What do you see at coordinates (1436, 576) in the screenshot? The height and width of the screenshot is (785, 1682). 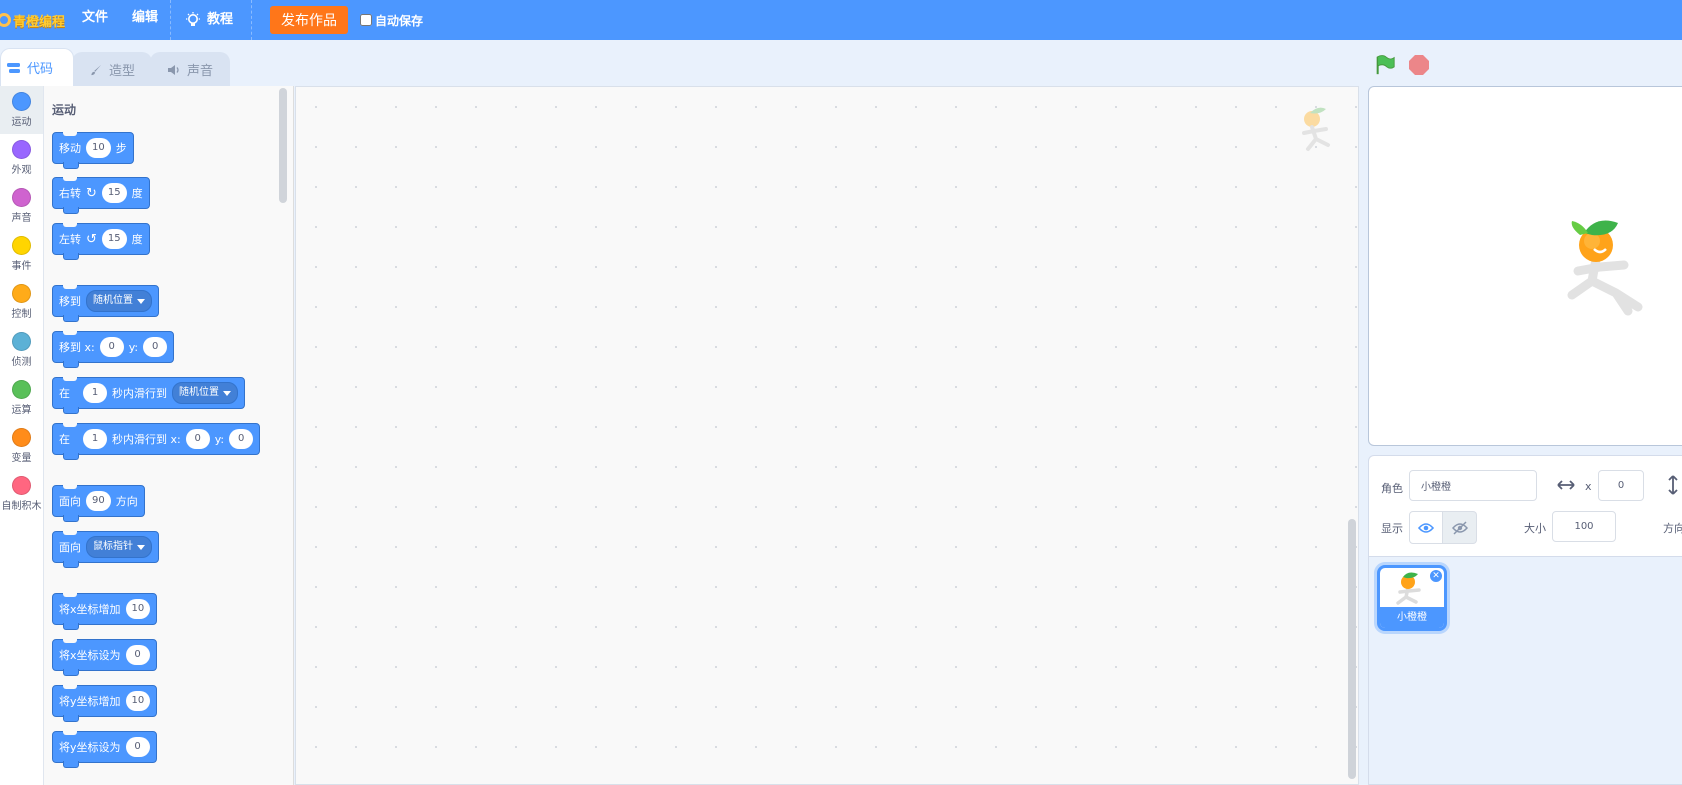 I see `delete-sprite-icon: ✕` at bounding box center [1436, 576].